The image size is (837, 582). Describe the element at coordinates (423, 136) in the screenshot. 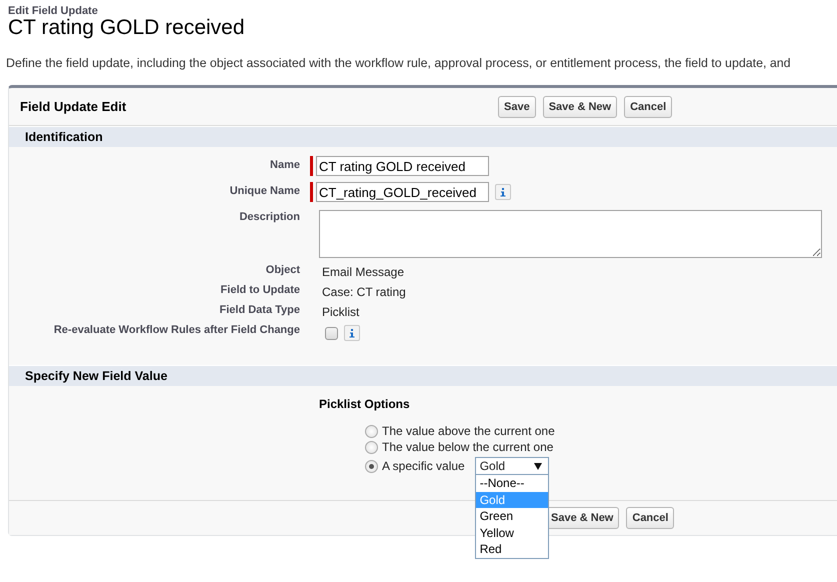

I see `section-header: Identification` at that location.